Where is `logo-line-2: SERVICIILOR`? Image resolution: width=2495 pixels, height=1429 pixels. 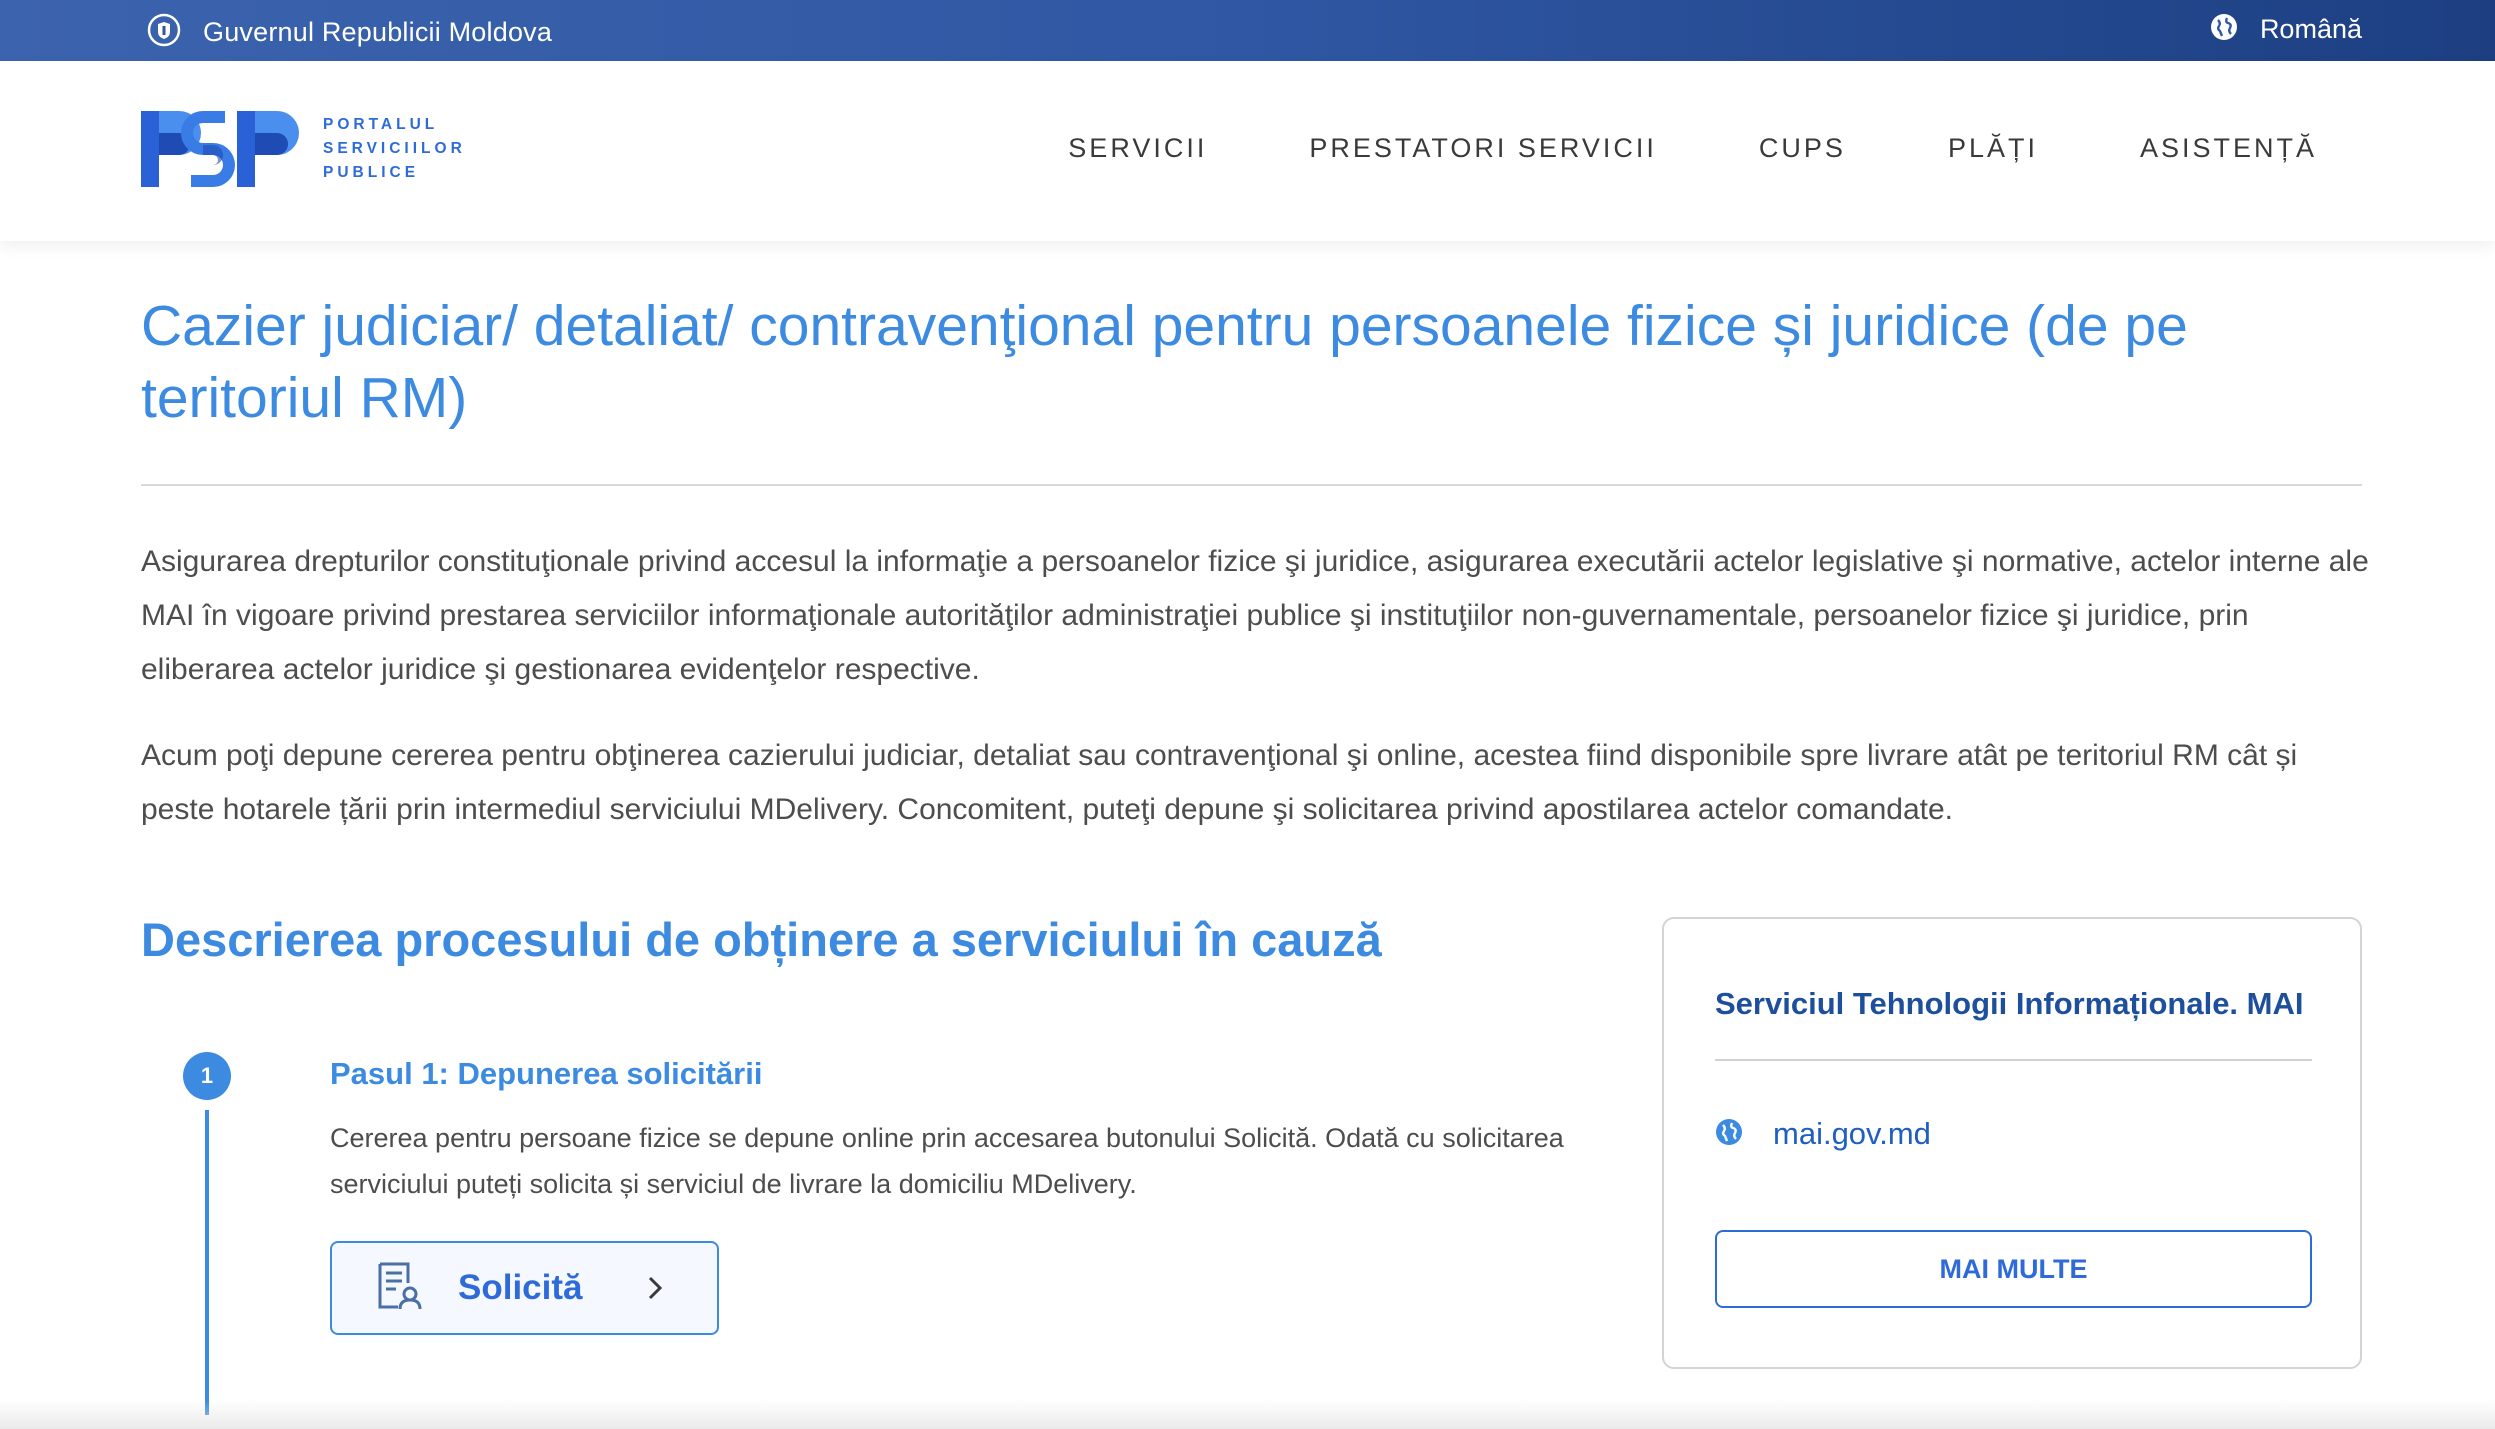 logo-line-2: SERVICIILOR is located at coordinates (394, 148).